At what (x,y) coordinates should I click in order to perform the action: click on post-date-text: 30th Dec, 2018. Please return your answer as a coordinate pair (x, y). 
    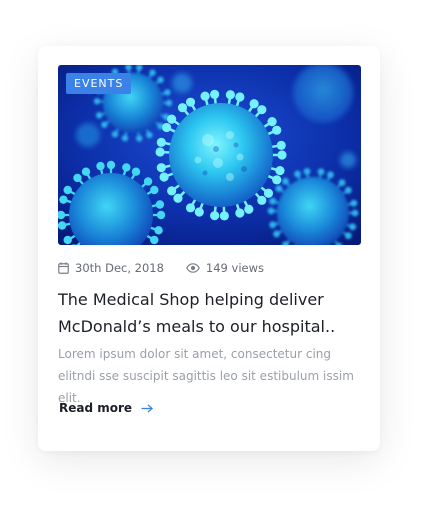
    Looking at the image, I should click on (119, 268).